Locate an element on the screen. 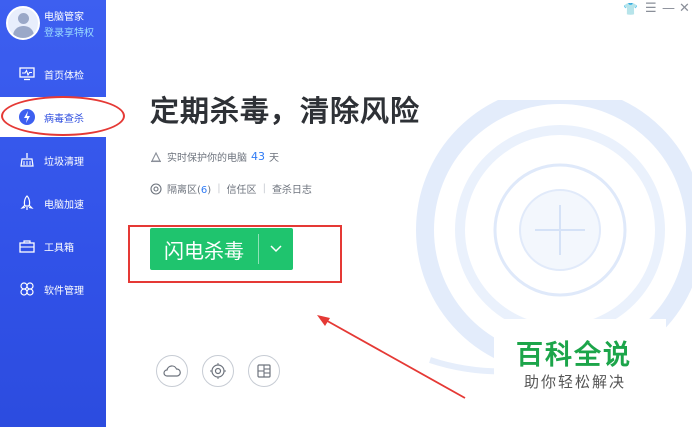  sidebar-item-label: 首页体检 is located at coordinates (64, 76).